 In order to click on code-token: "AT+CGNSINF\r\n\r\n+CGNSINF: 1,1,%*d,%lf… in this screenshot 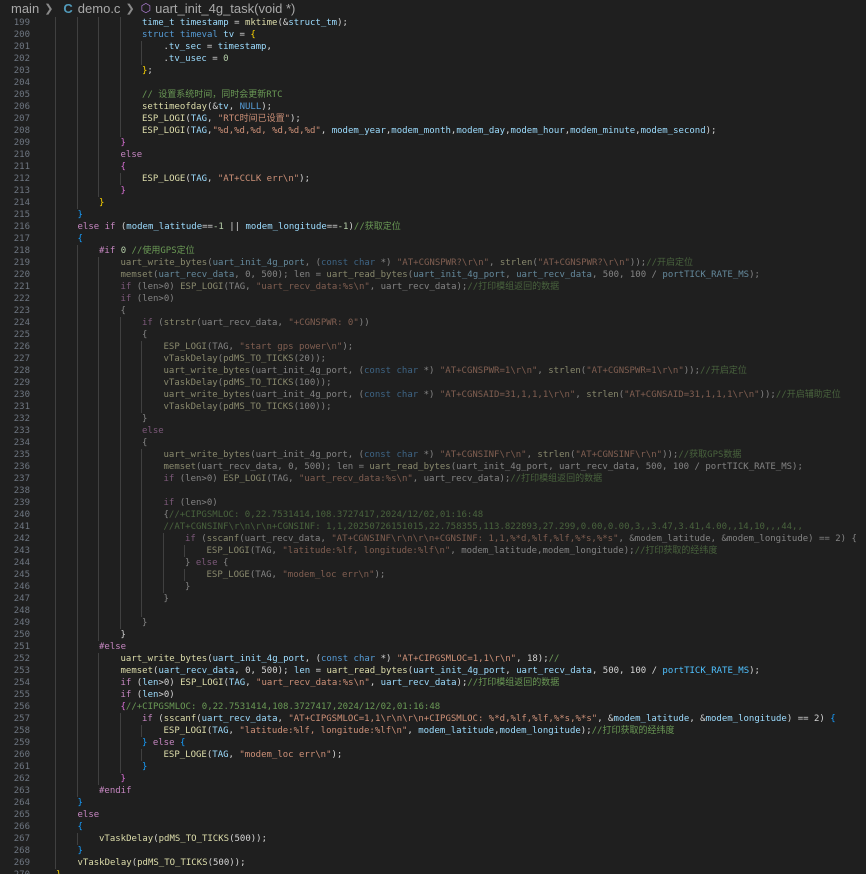, I will do `click(475, 539)`.